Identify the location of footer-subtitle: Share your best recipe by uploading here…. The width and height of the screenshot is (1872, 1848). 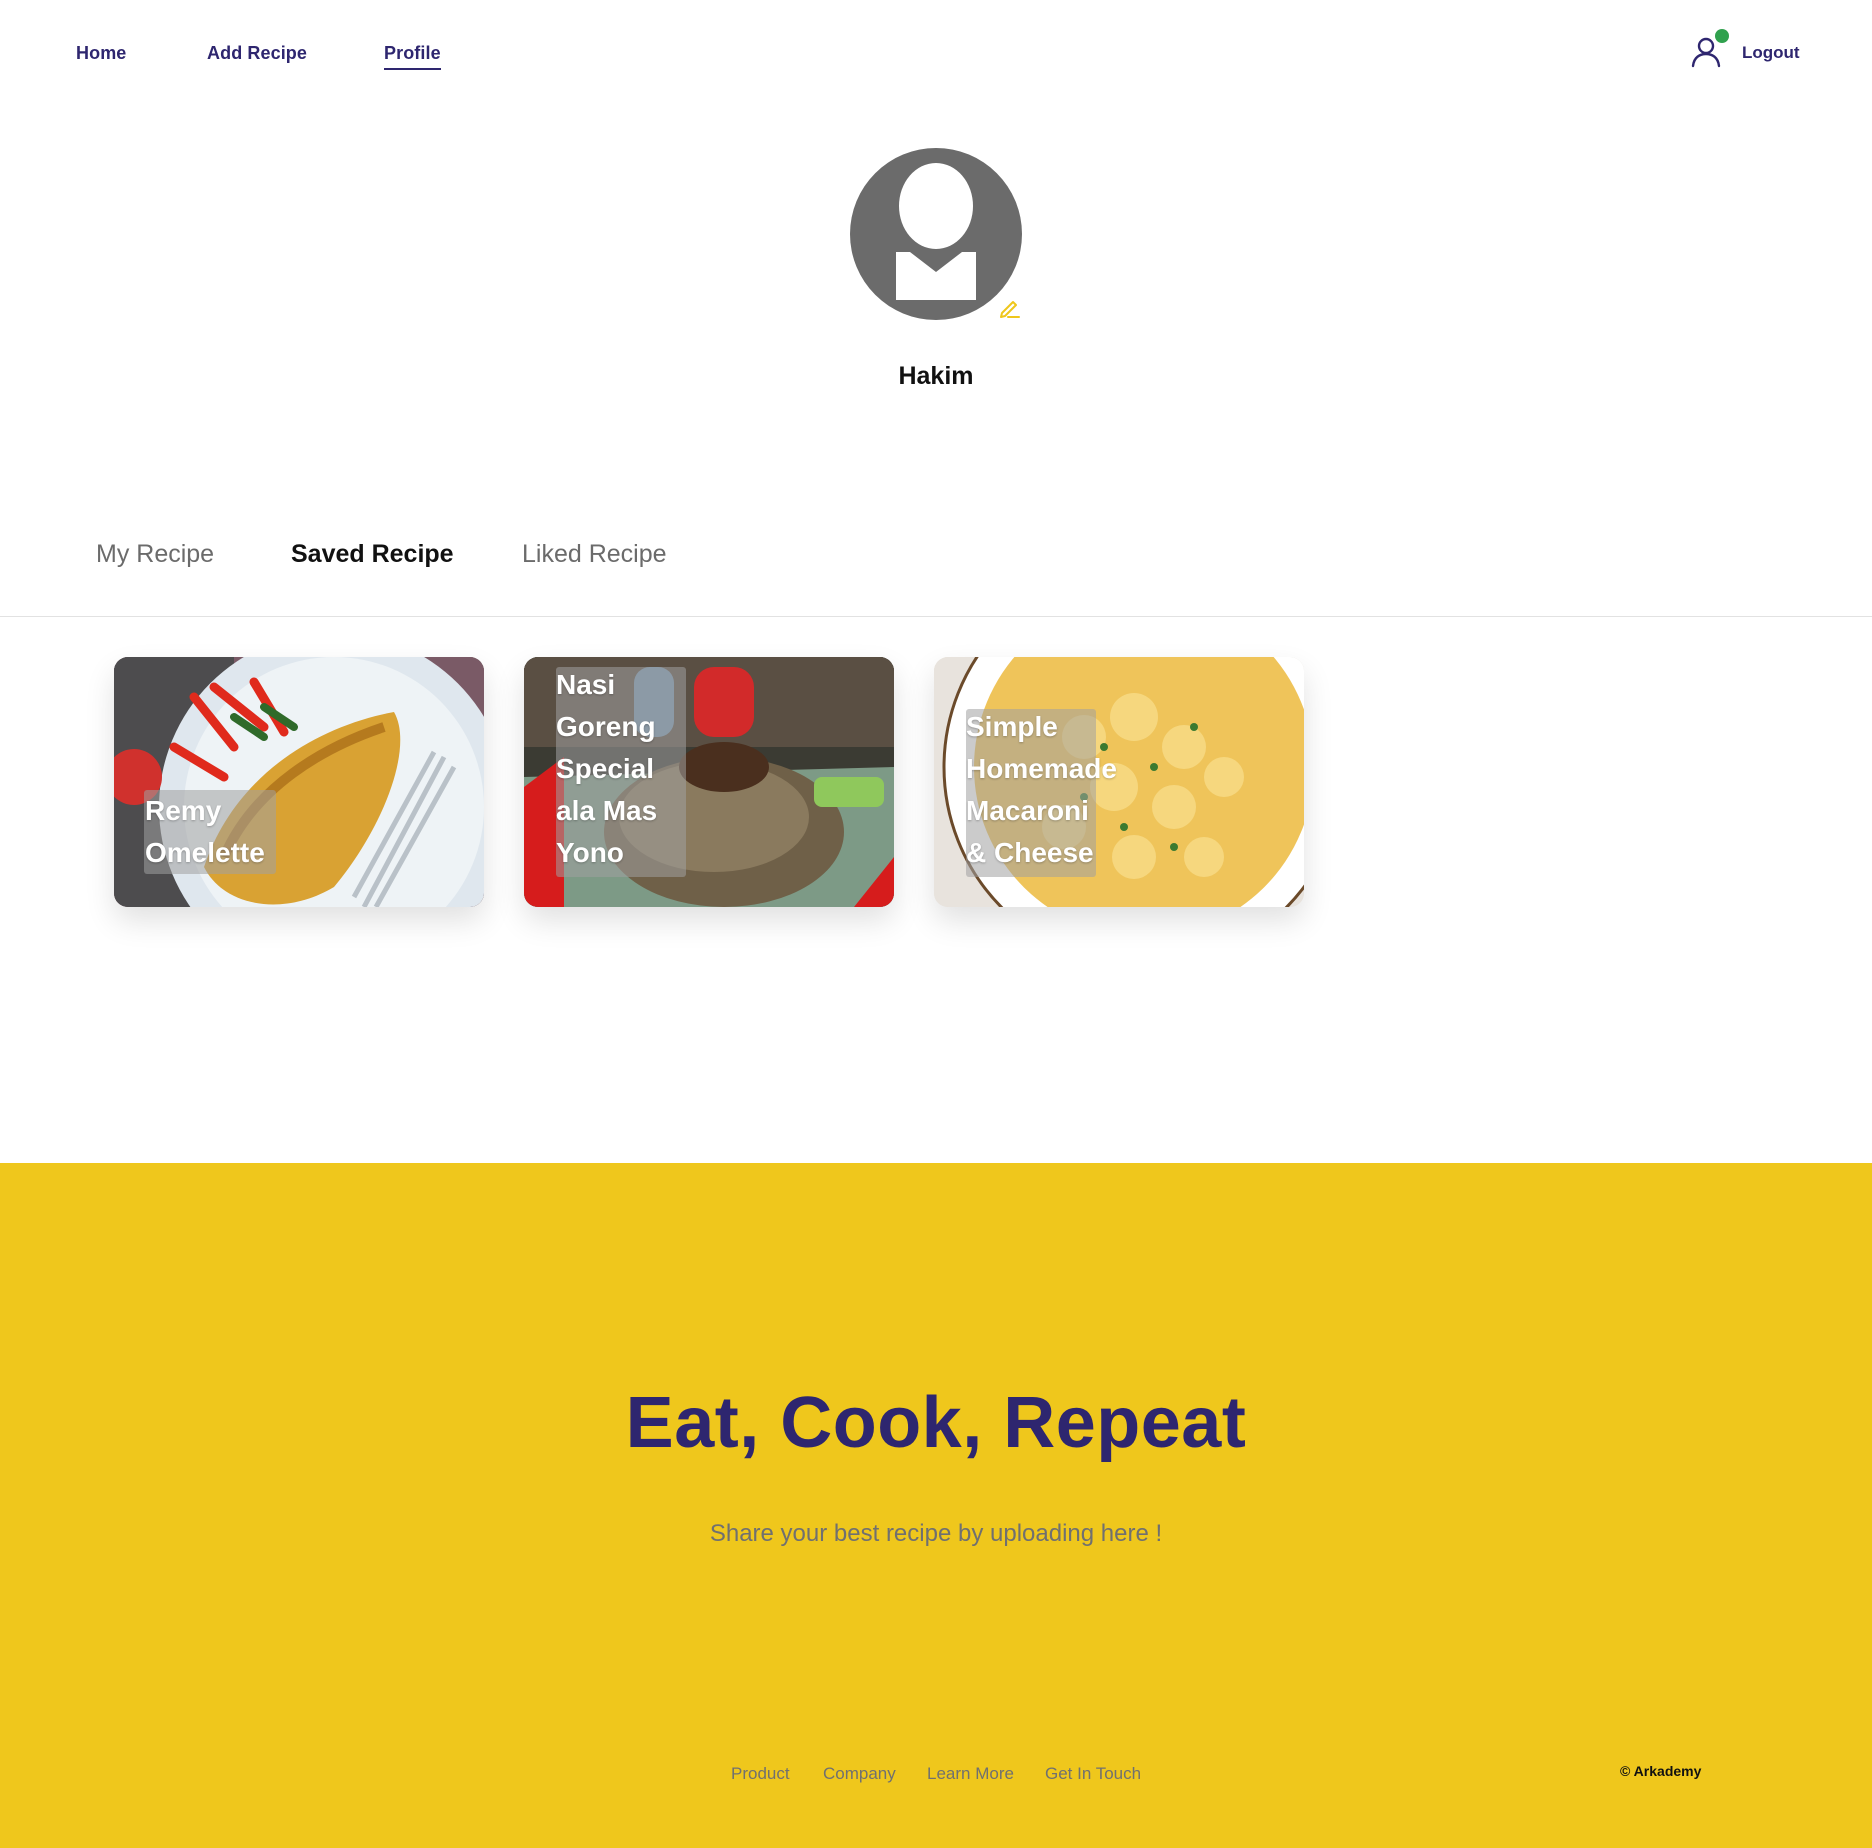
(936, 1533).